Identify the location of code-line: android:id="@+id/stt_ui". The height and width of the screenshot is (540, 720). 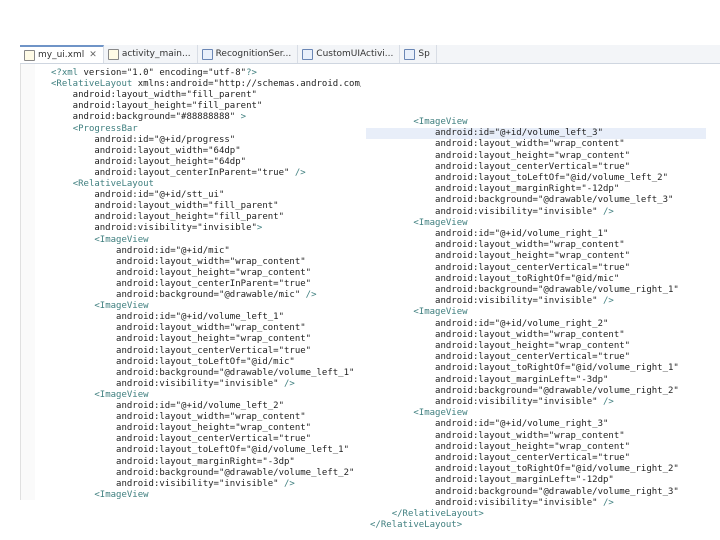
(138, 195).